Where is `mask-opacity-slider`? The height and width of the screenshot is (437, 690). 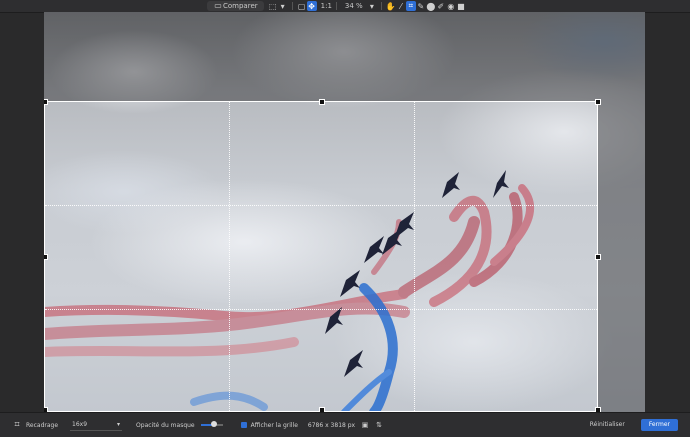
mask-opacity-slider is located at coordinates (211, 424).